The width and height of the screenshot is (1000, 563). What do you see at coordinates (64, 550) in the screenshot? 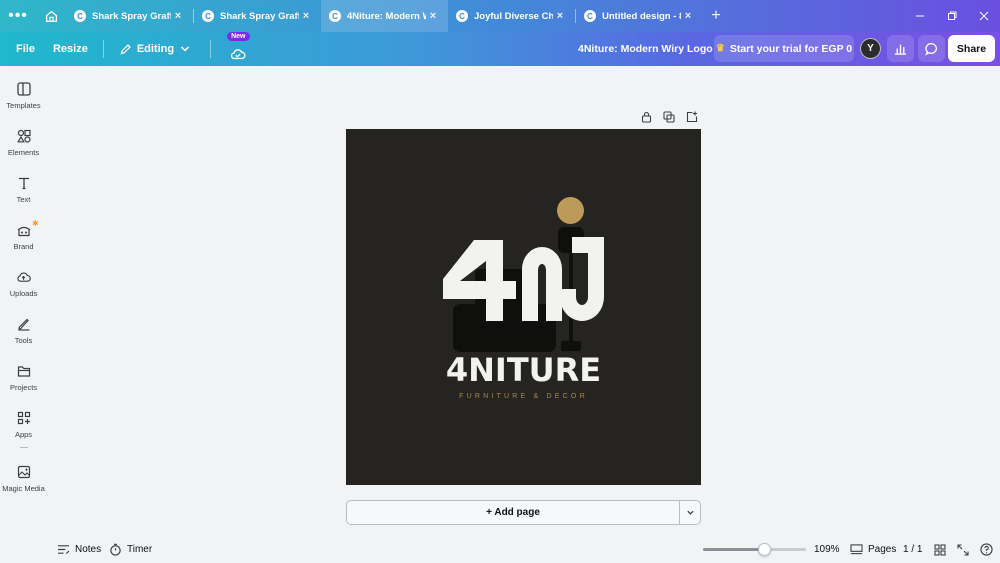
I see `notes-icon` at bounding box center [64, 550].